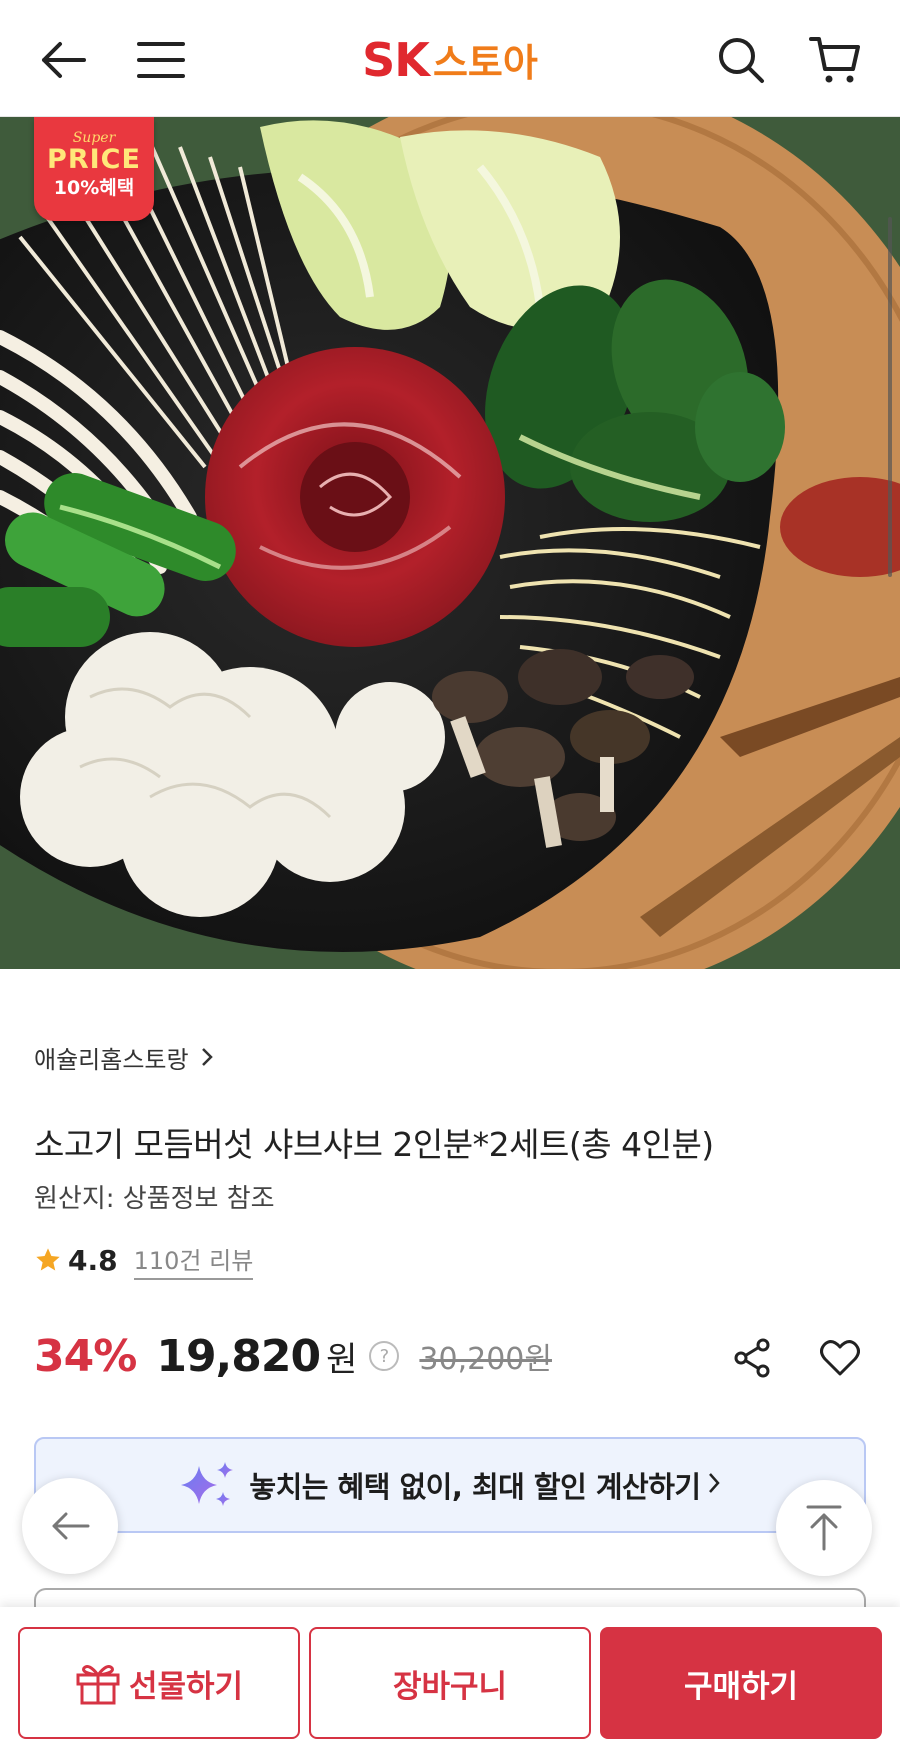 This screenshot has width=900, height=1760. I want to click on arrow-up-icon, so click(824, 1528).